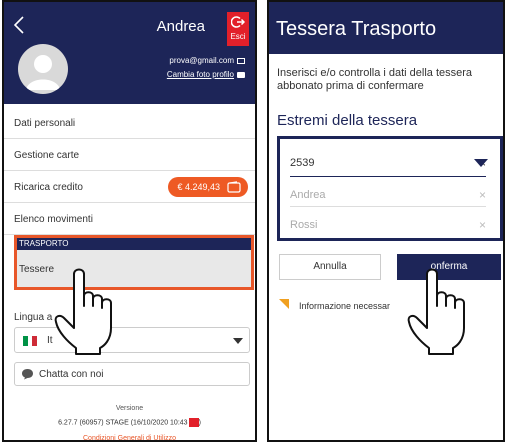 This screenshot has width=506, height=442. What do you see at coordinates (48, 187) in the screenshot?
I see `menu-label: Ricarica credito` at bounding box center [48, 187].